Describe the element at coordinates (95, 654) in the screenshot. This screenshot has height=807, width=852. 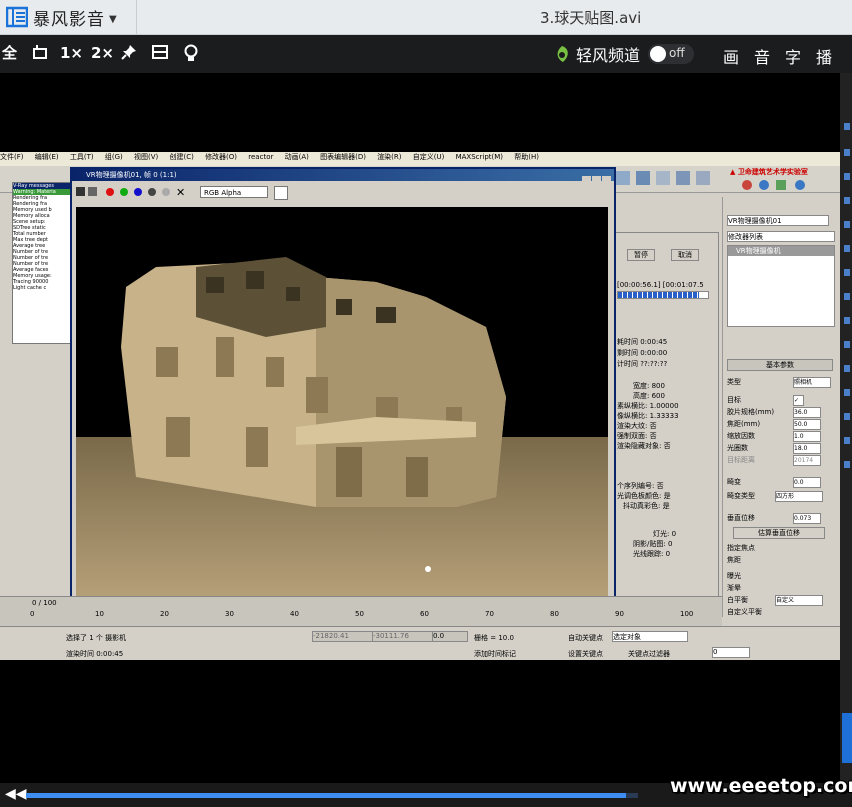
I see `render-time-status: 渲染时间 0:00:45` at that location.